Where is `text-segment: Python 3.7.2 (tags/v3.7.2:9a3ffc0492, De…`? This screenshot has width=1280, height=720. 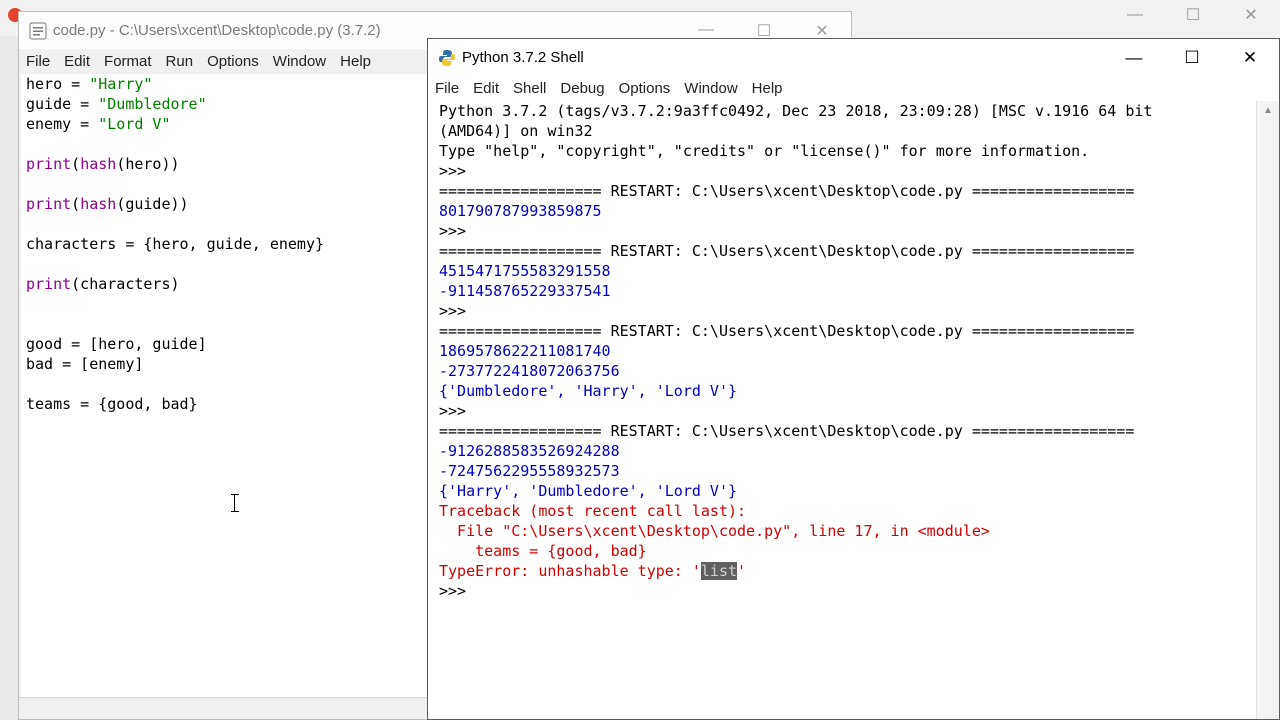
text-segment: Python 3.7.2 (tags/v3.7.2:9a3ffc0492, De… is located at coordinates (796, 111).